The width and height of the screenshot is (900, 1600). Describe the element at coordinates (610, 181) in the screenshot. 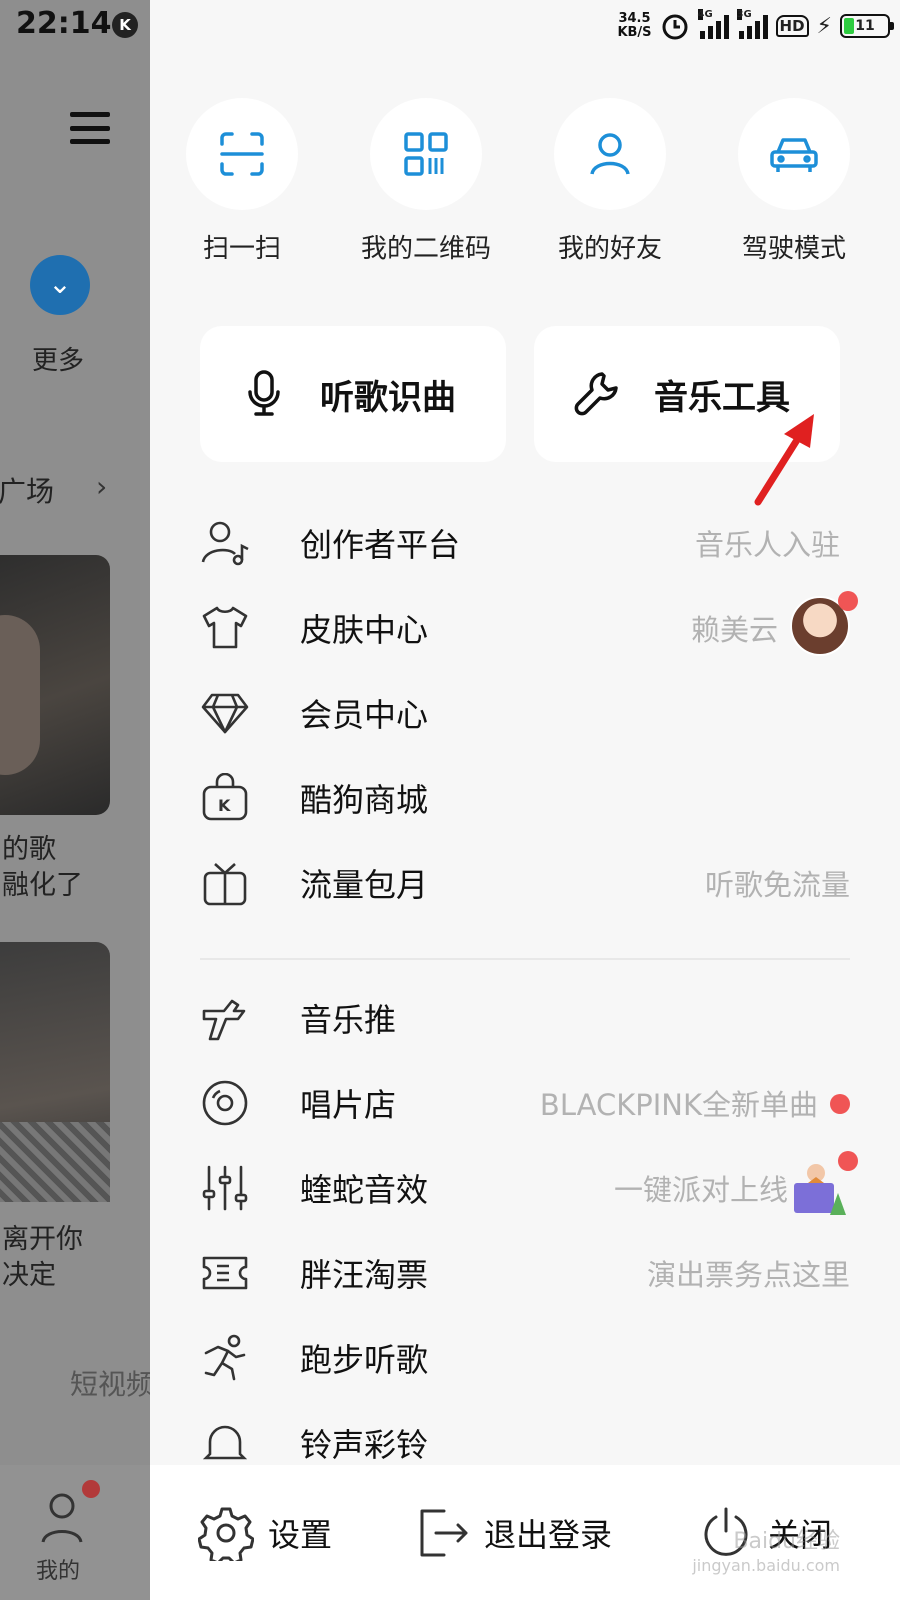

I see `quick-action-my-friends: 我的好友` at that location.